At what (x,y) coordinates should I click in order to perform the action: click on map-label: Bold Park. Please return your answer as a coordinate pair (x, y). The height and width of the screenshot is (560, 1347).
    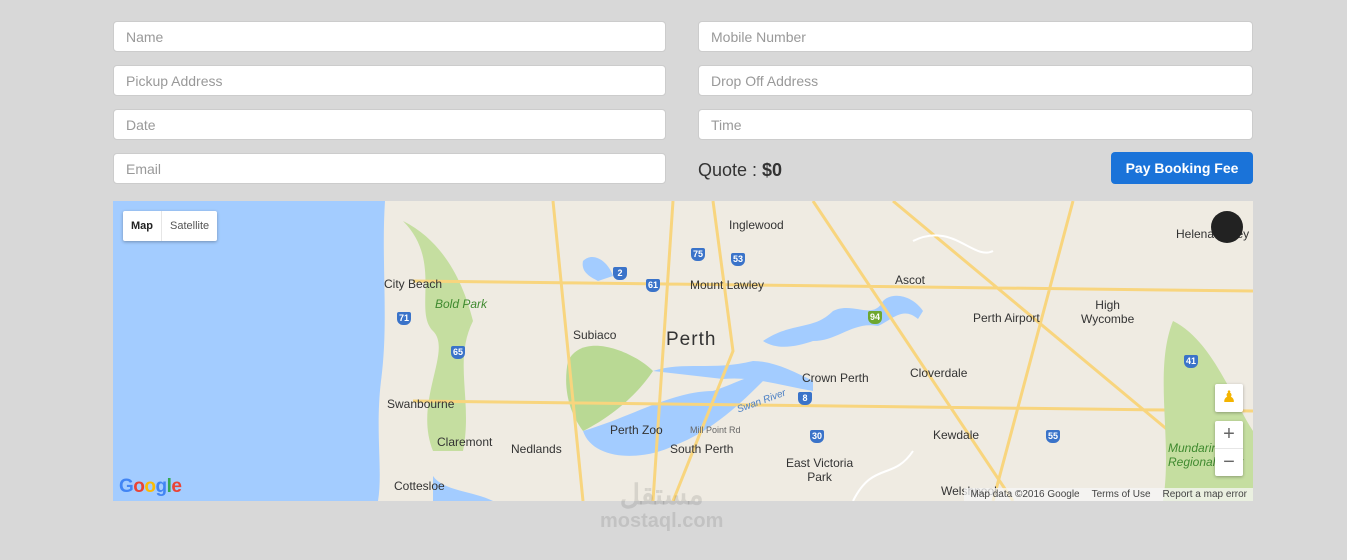
    Looking at the image, I should click on (461, 304).